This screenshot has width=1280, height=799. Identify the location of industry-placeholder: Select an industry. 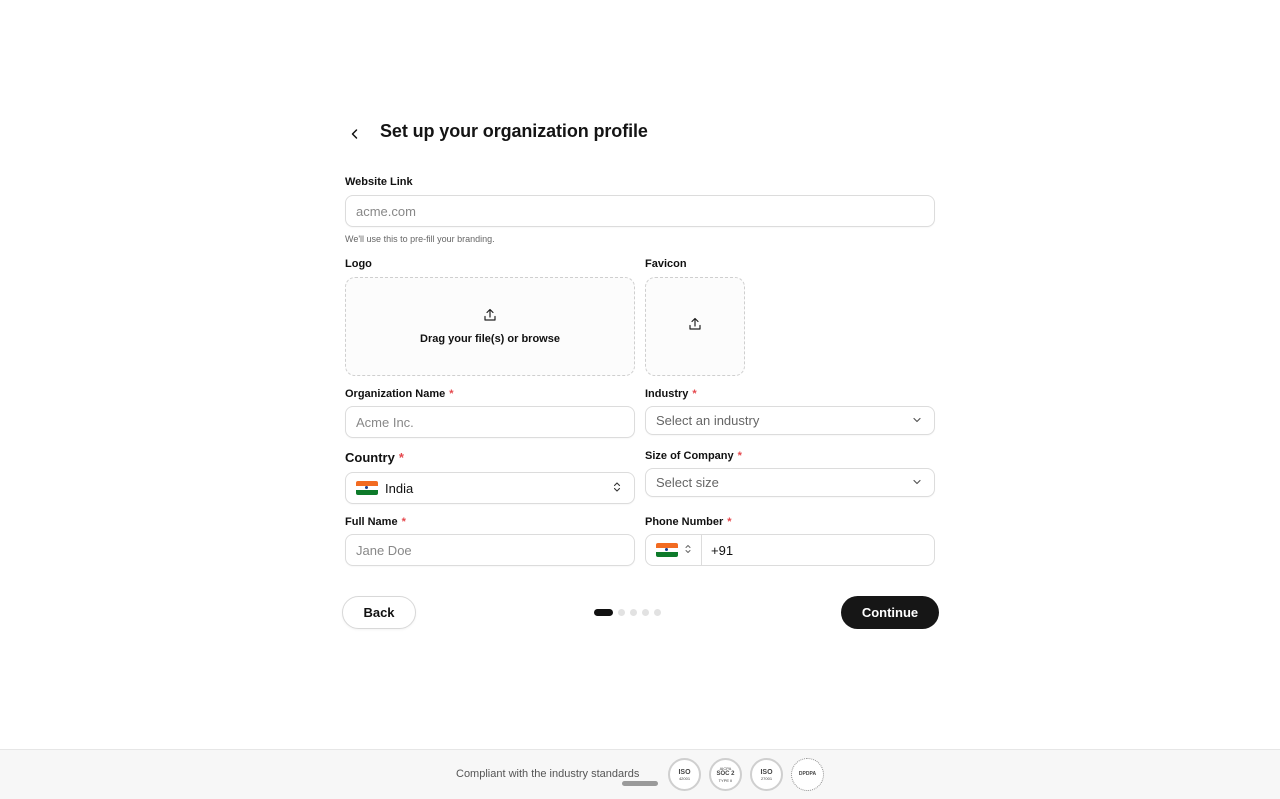
(708, 420).